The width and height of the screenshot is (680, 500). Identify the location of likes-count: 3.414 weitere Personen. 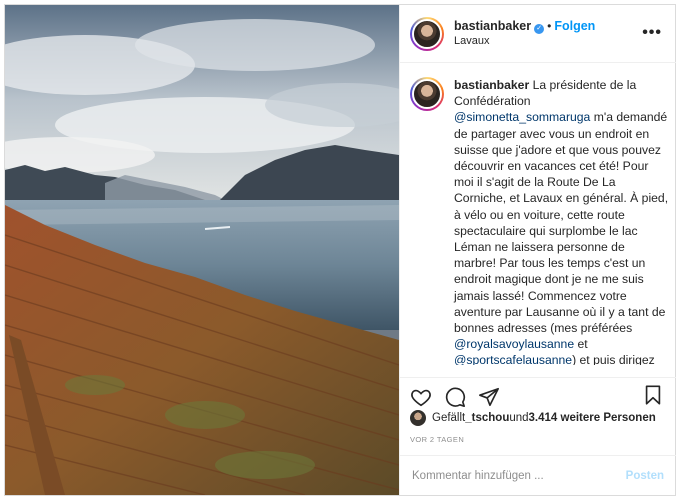
(592, 418).